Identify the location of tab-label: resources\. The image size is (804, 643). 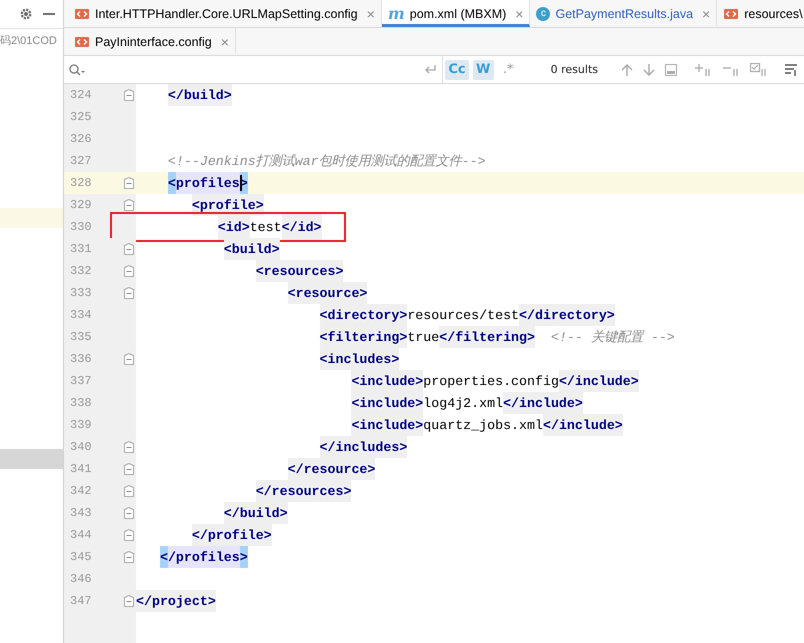
(773, 13).